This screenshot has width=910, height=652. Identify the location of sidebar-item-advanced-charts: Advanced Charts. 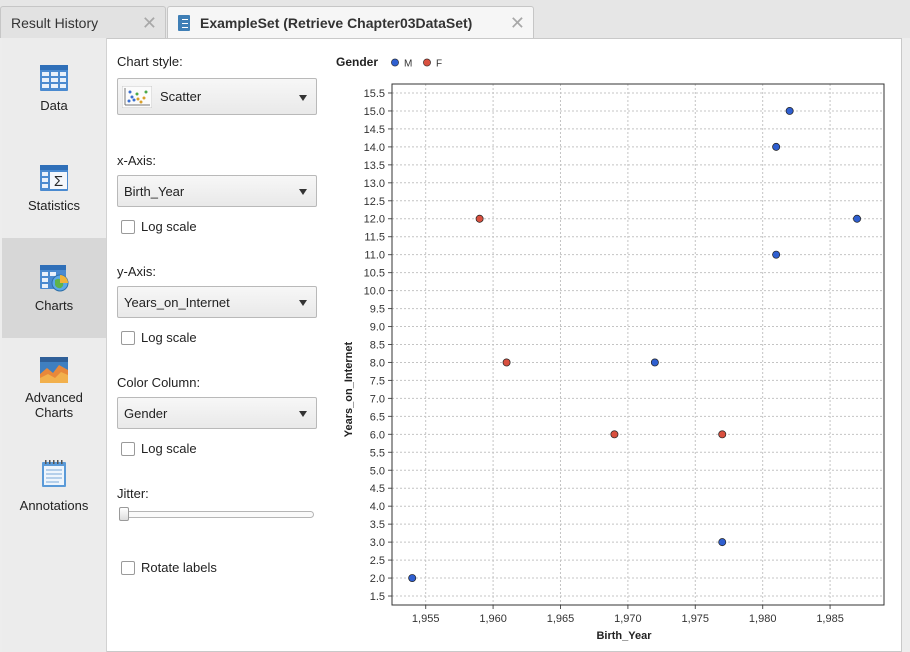
(54, 388).